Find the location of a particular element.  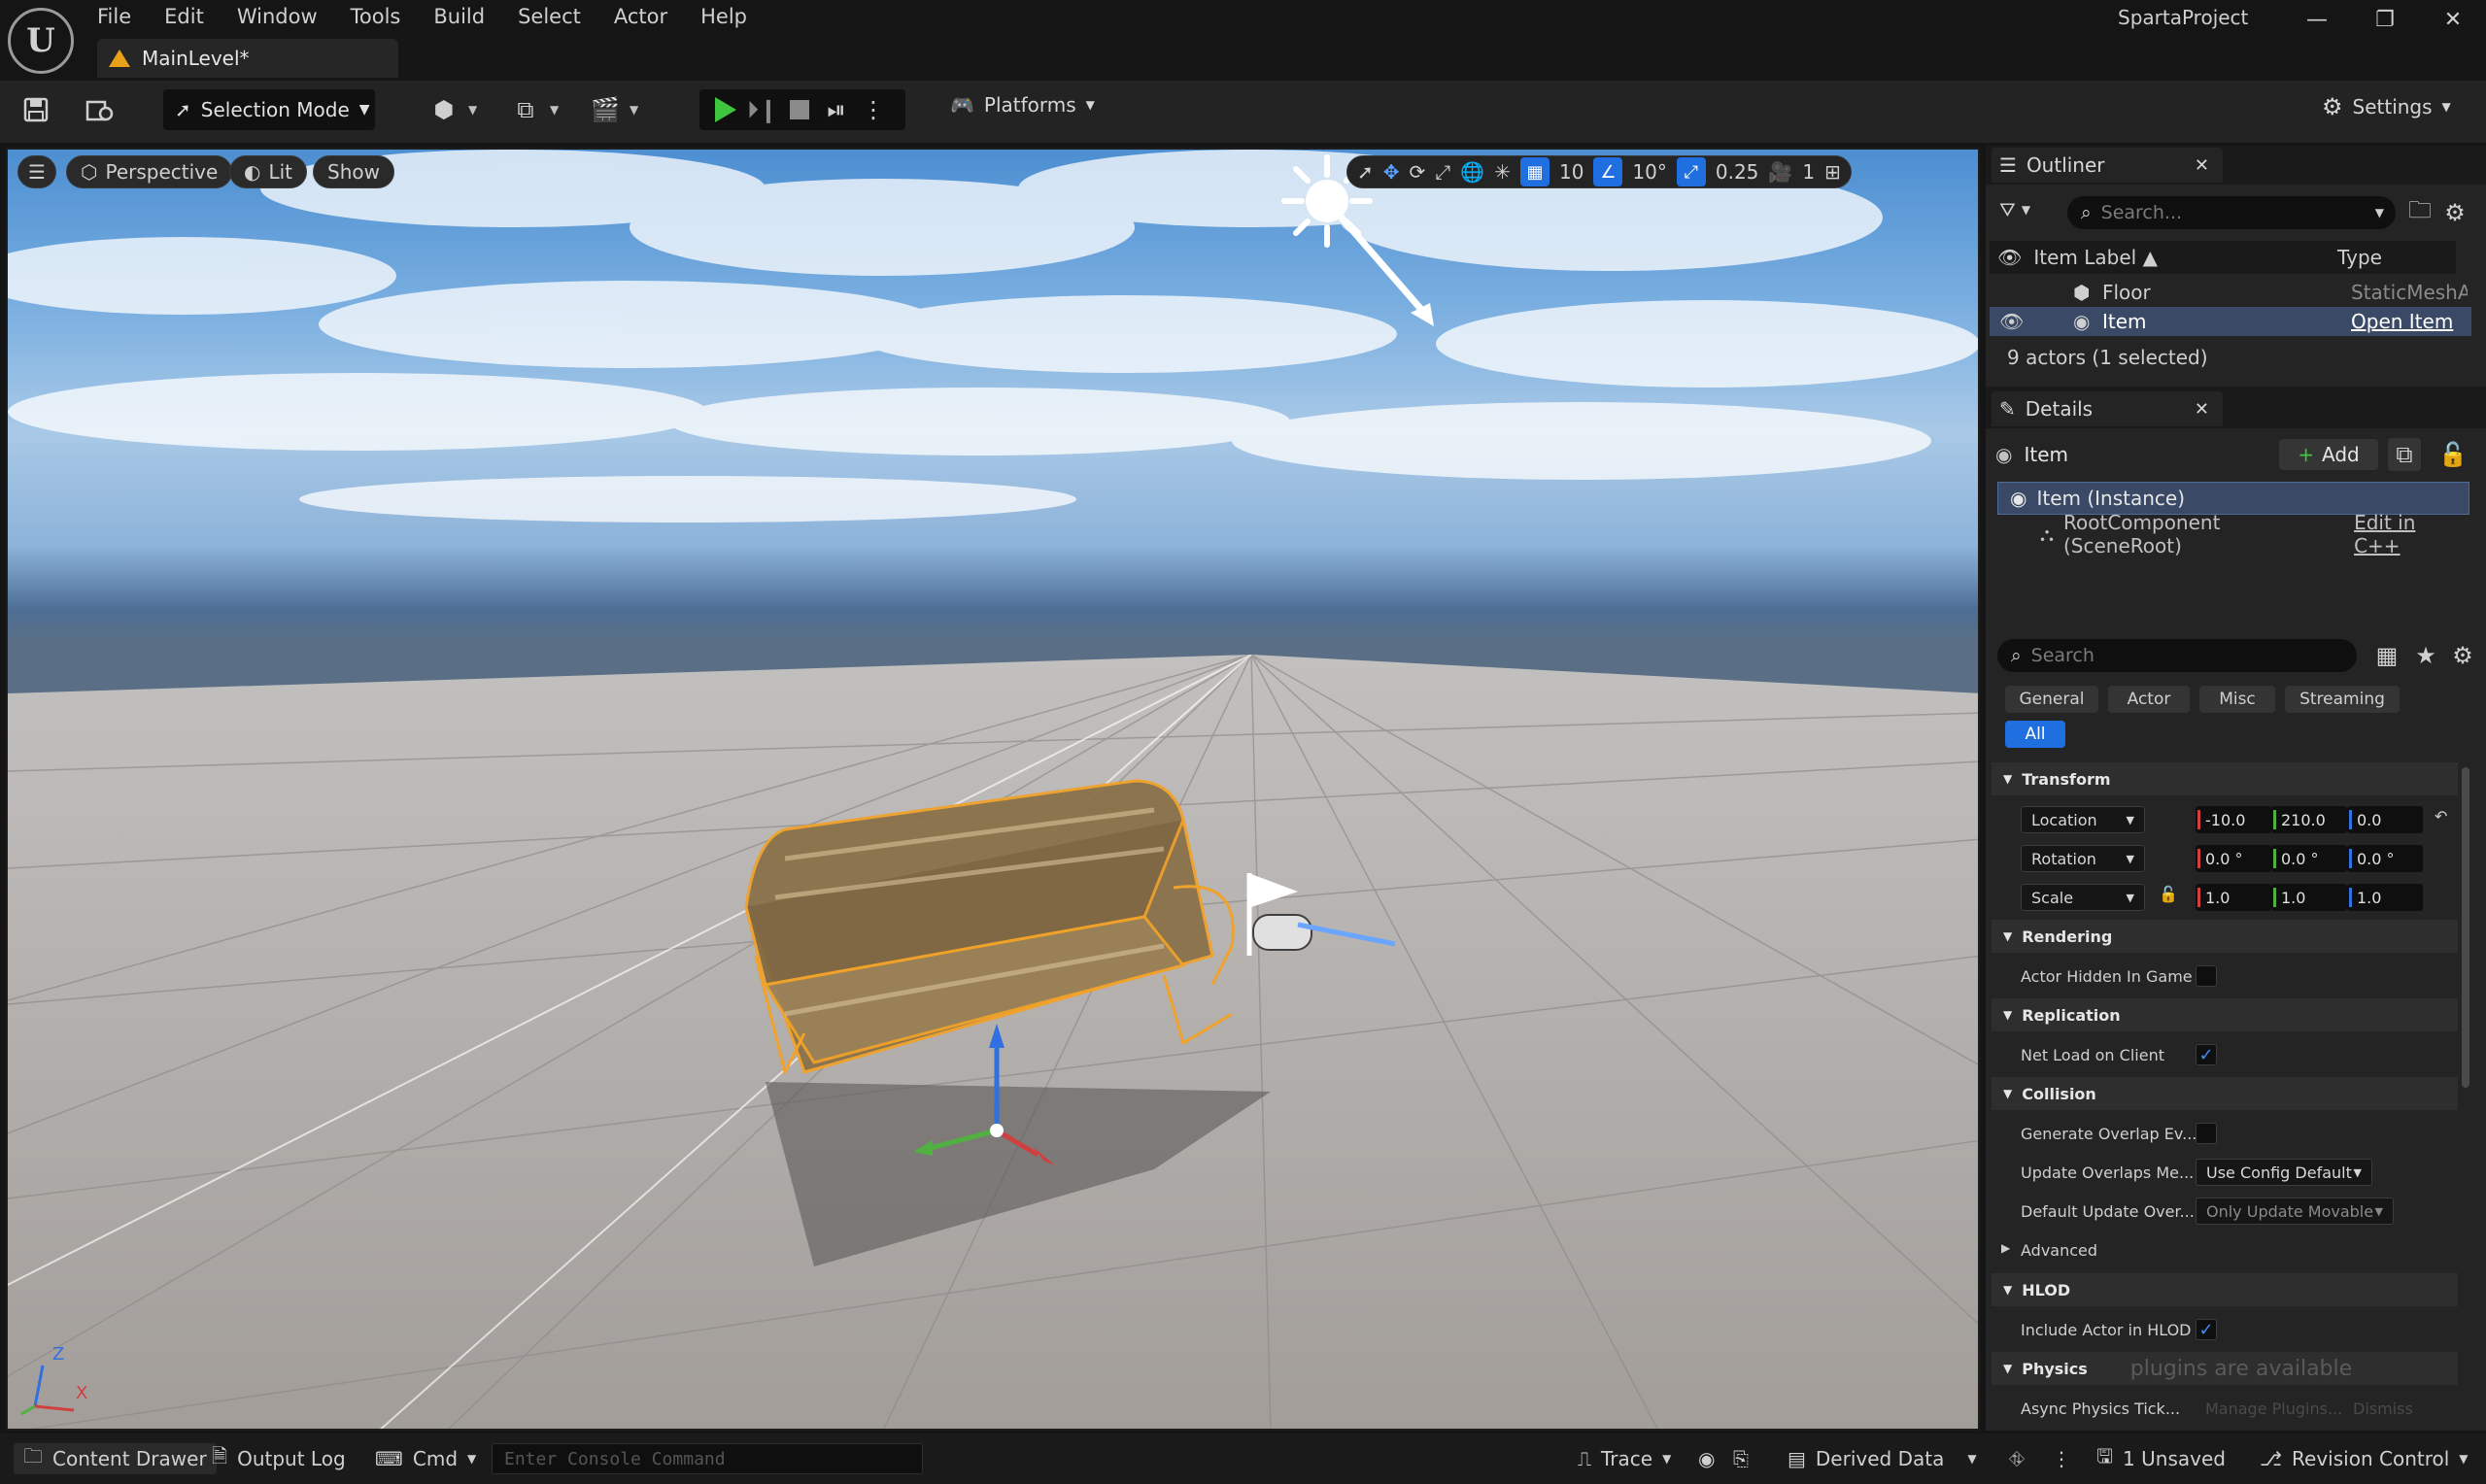

eye-icon: 👁 is located at coordinates (2009, 257).